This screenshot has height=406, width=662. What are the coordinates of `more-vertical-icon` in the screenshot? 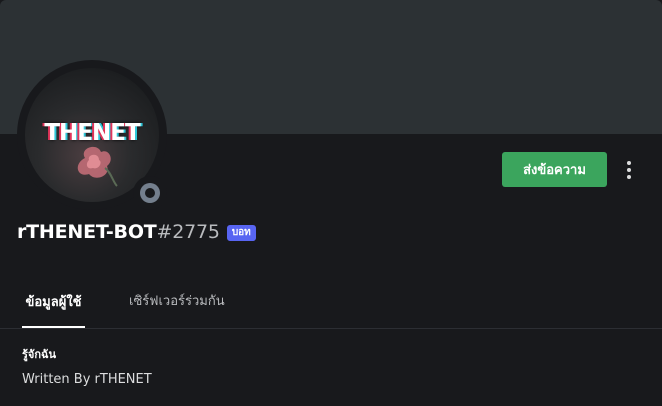 It's located at (629, 170).